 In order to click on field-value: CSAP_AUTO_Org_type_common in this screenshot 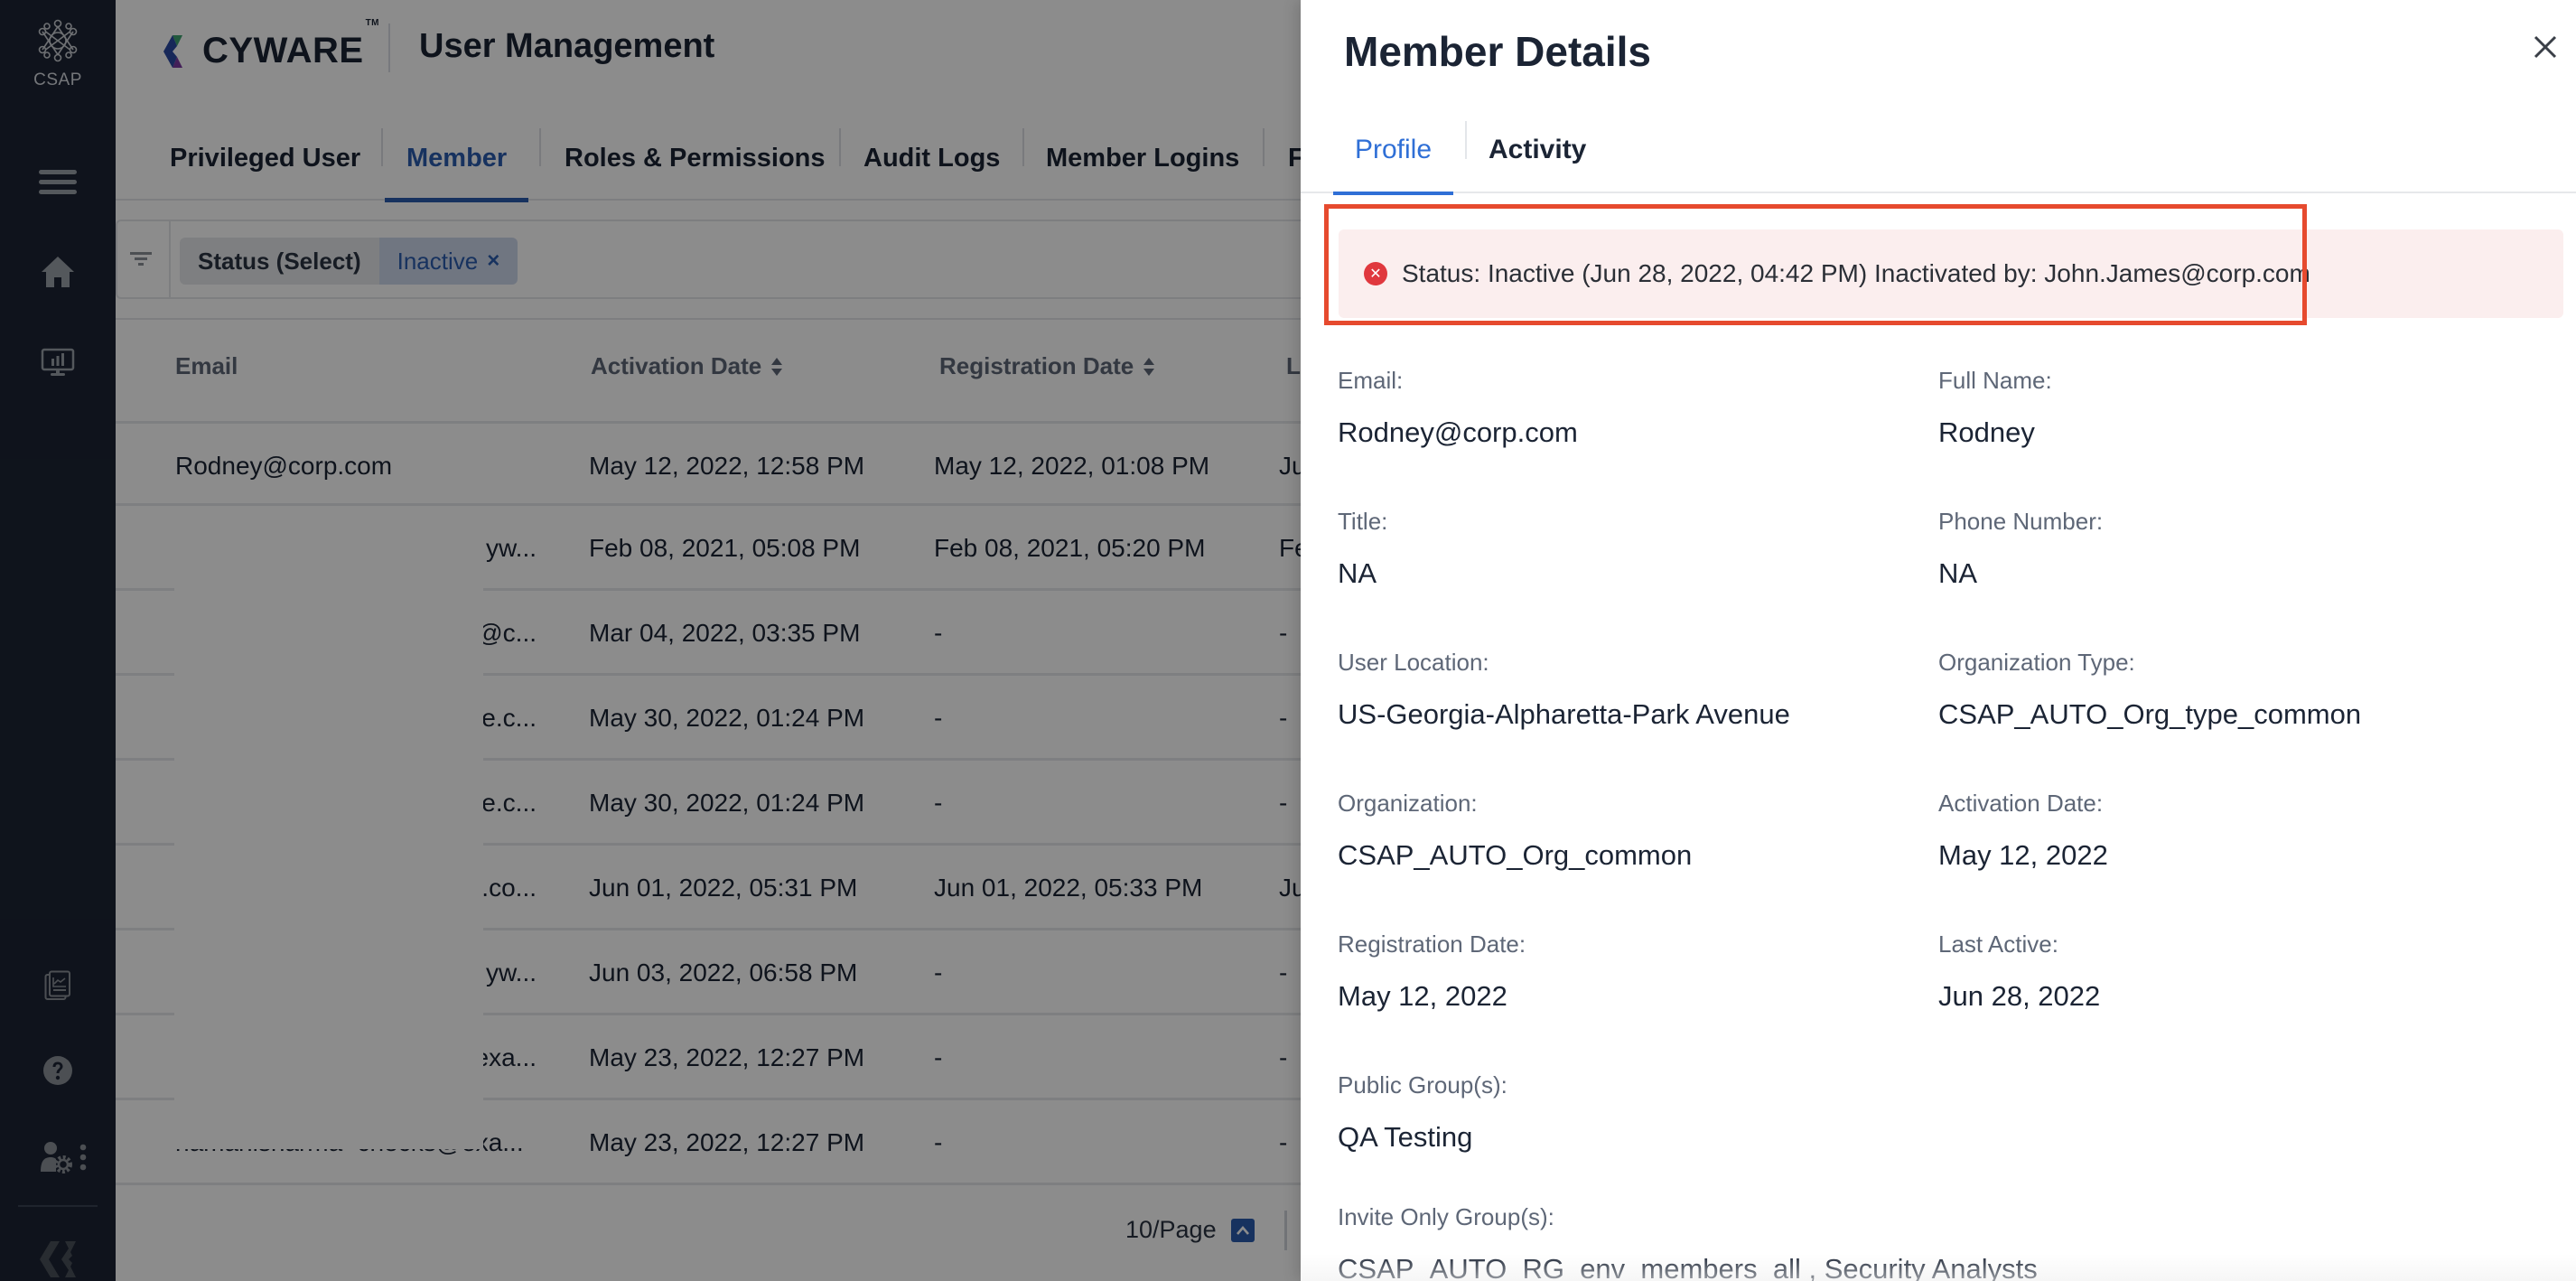, I will do `click(2150, 714)`.